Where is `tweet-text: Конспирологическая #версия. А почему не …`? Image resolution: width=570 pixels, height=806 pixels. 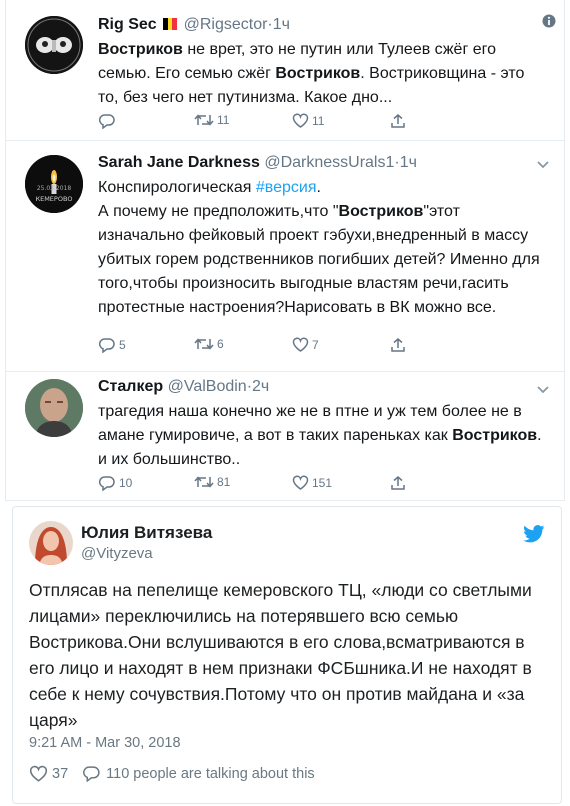
tweet-text: Конспирологическая #версия. А почему не … is located at coordinates (323, 248).